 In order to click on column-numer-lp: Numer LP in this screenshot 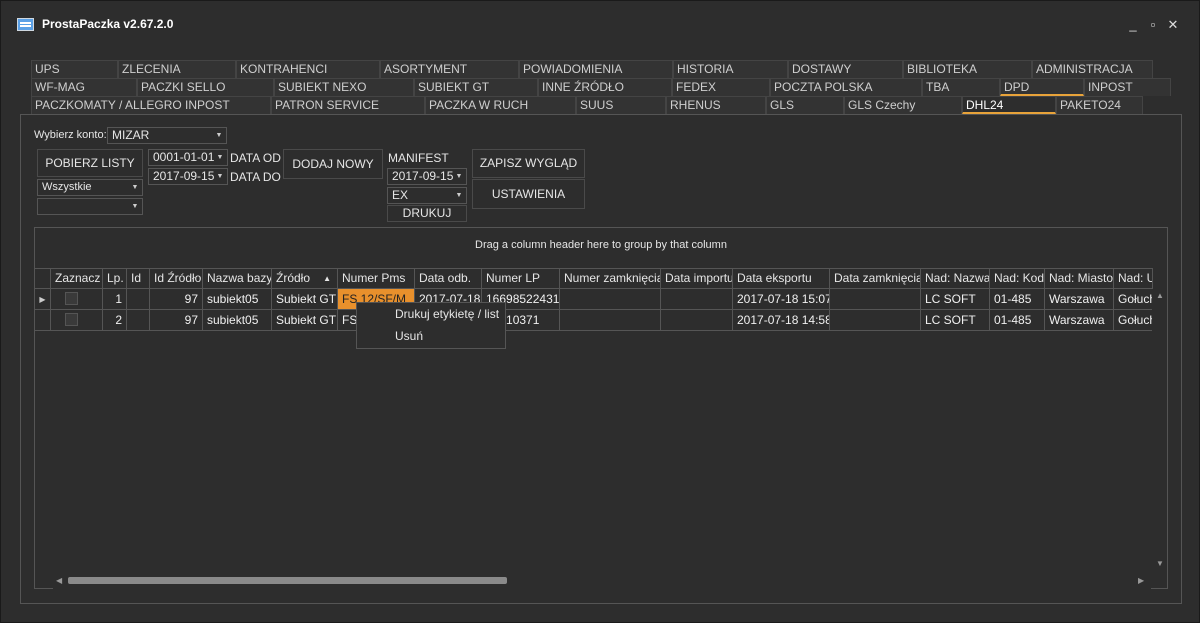, I will do `click(521, 278)`.